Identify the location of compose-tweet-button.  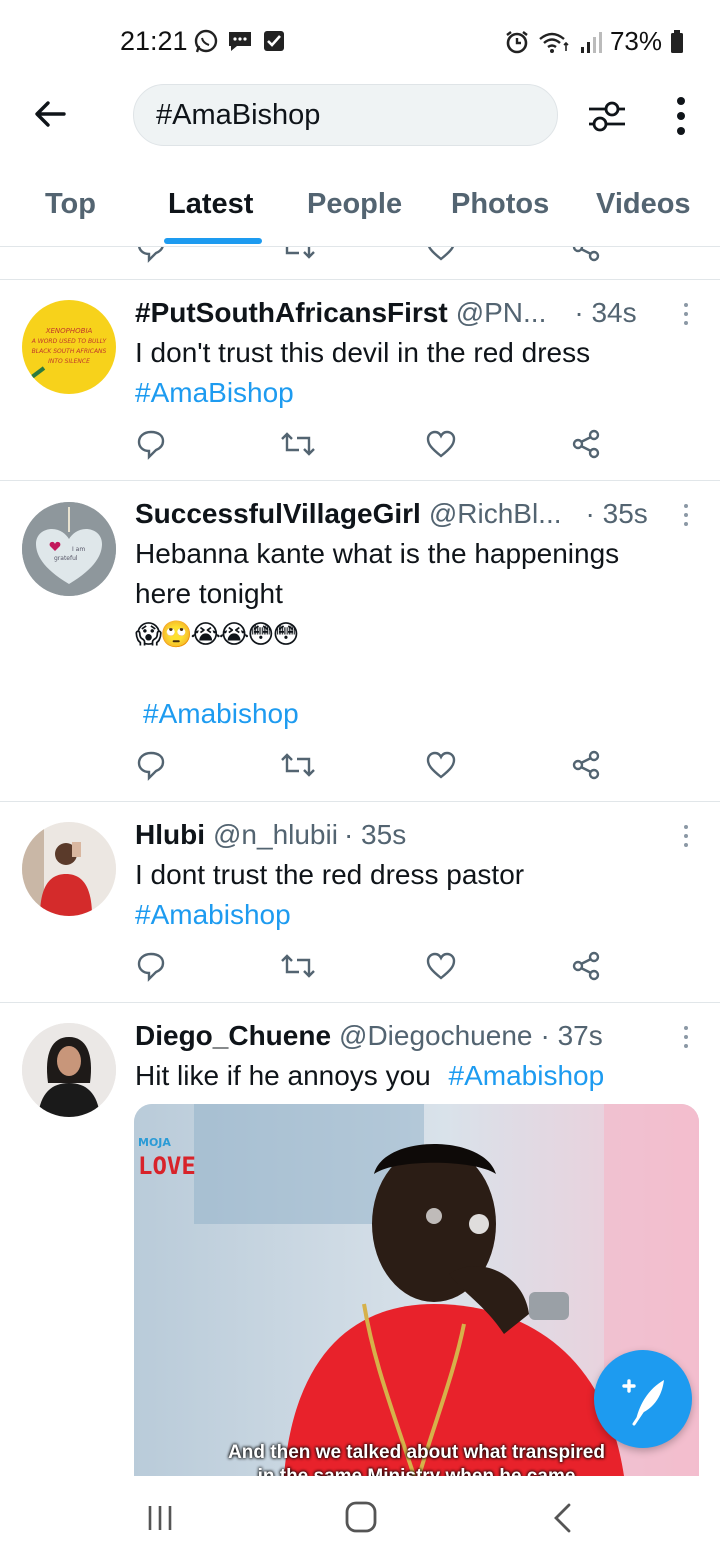
(643, 1399).